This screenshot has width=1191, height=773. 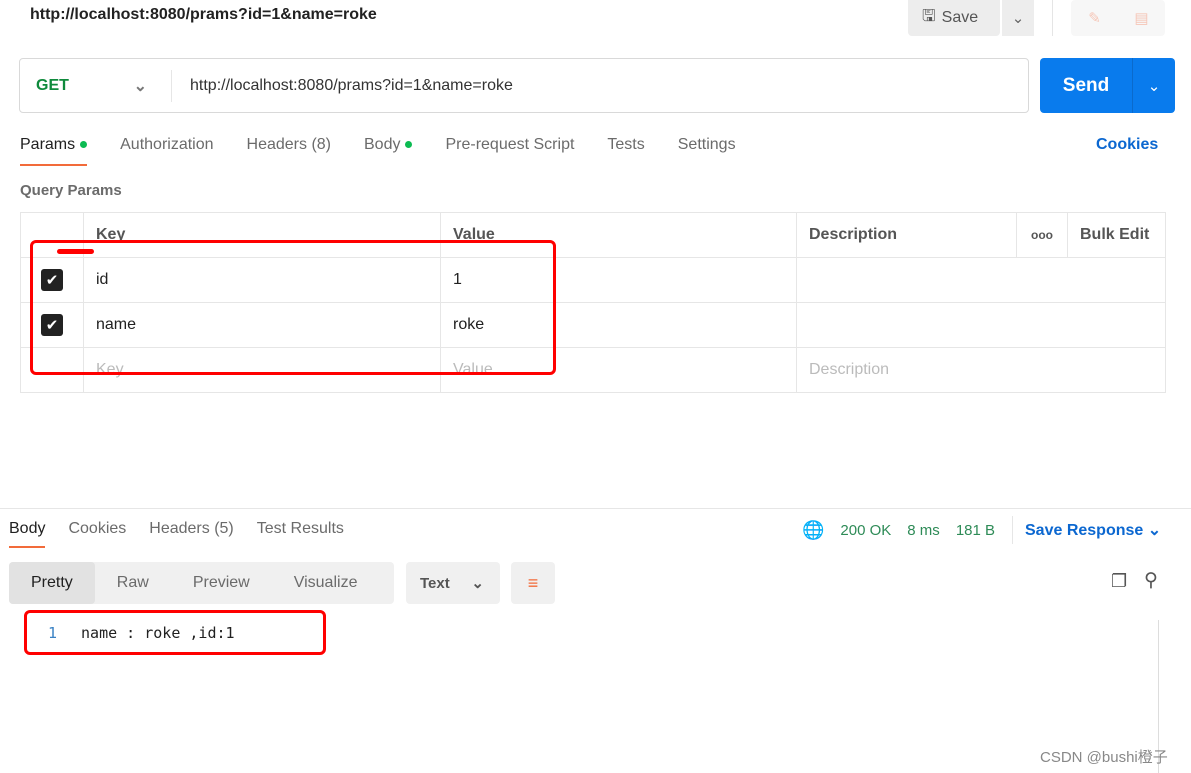 What do you see at coordinates (1151, 580) in the screenshot?
I see `search-icon: ⚲` at bounding box center [1151, 580].